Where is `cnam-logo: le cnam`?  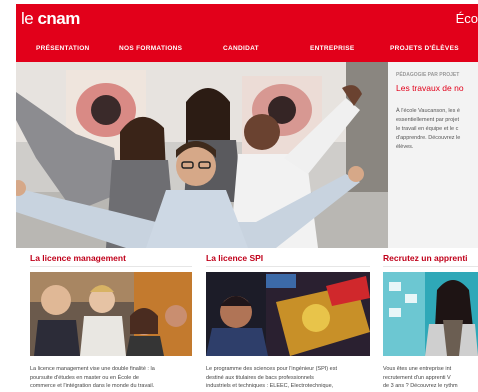 cnam-logo: le cnam is located at coordinates (50, 19).